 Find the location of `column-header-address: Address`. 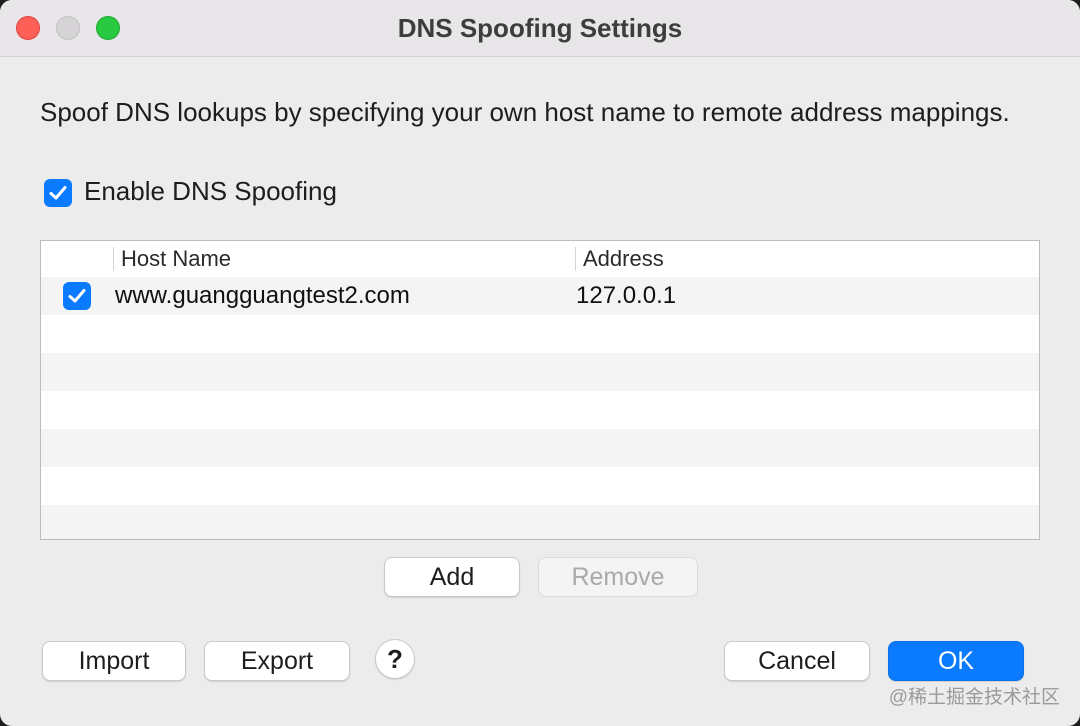

column-header-address: Address is located at coordinates (623, 259).